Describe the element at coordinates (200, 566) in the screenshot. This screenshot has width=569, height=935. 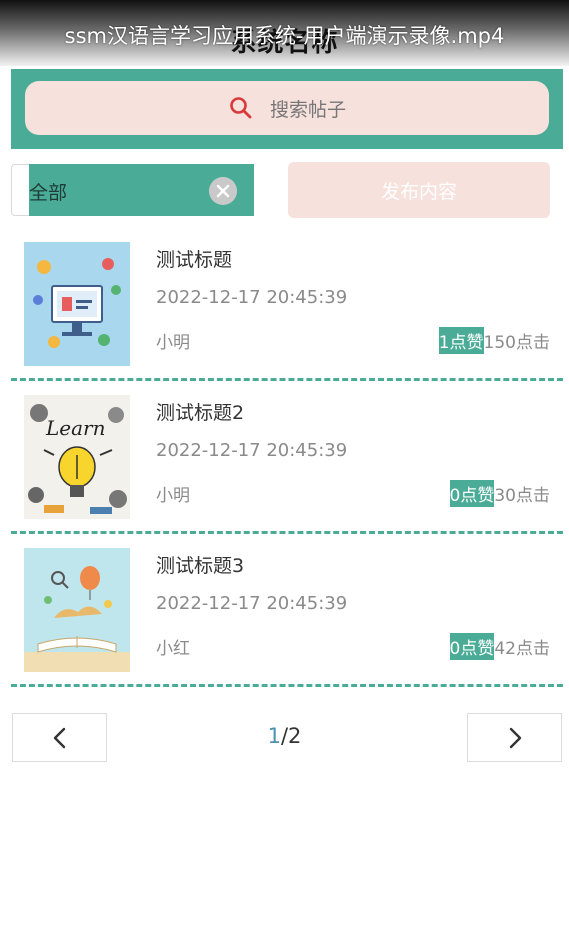
I see `post-title: 测试标题3` at that location.